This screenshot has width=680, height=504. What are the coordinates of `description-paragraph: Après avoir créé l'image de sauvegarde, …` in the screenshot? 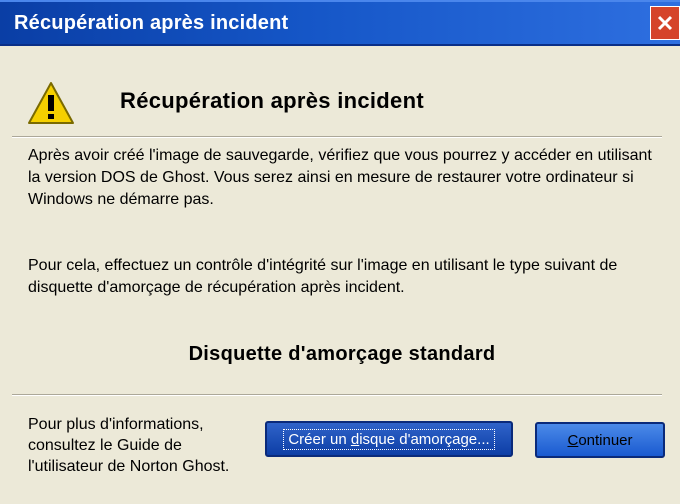 It's located at (340, 177).